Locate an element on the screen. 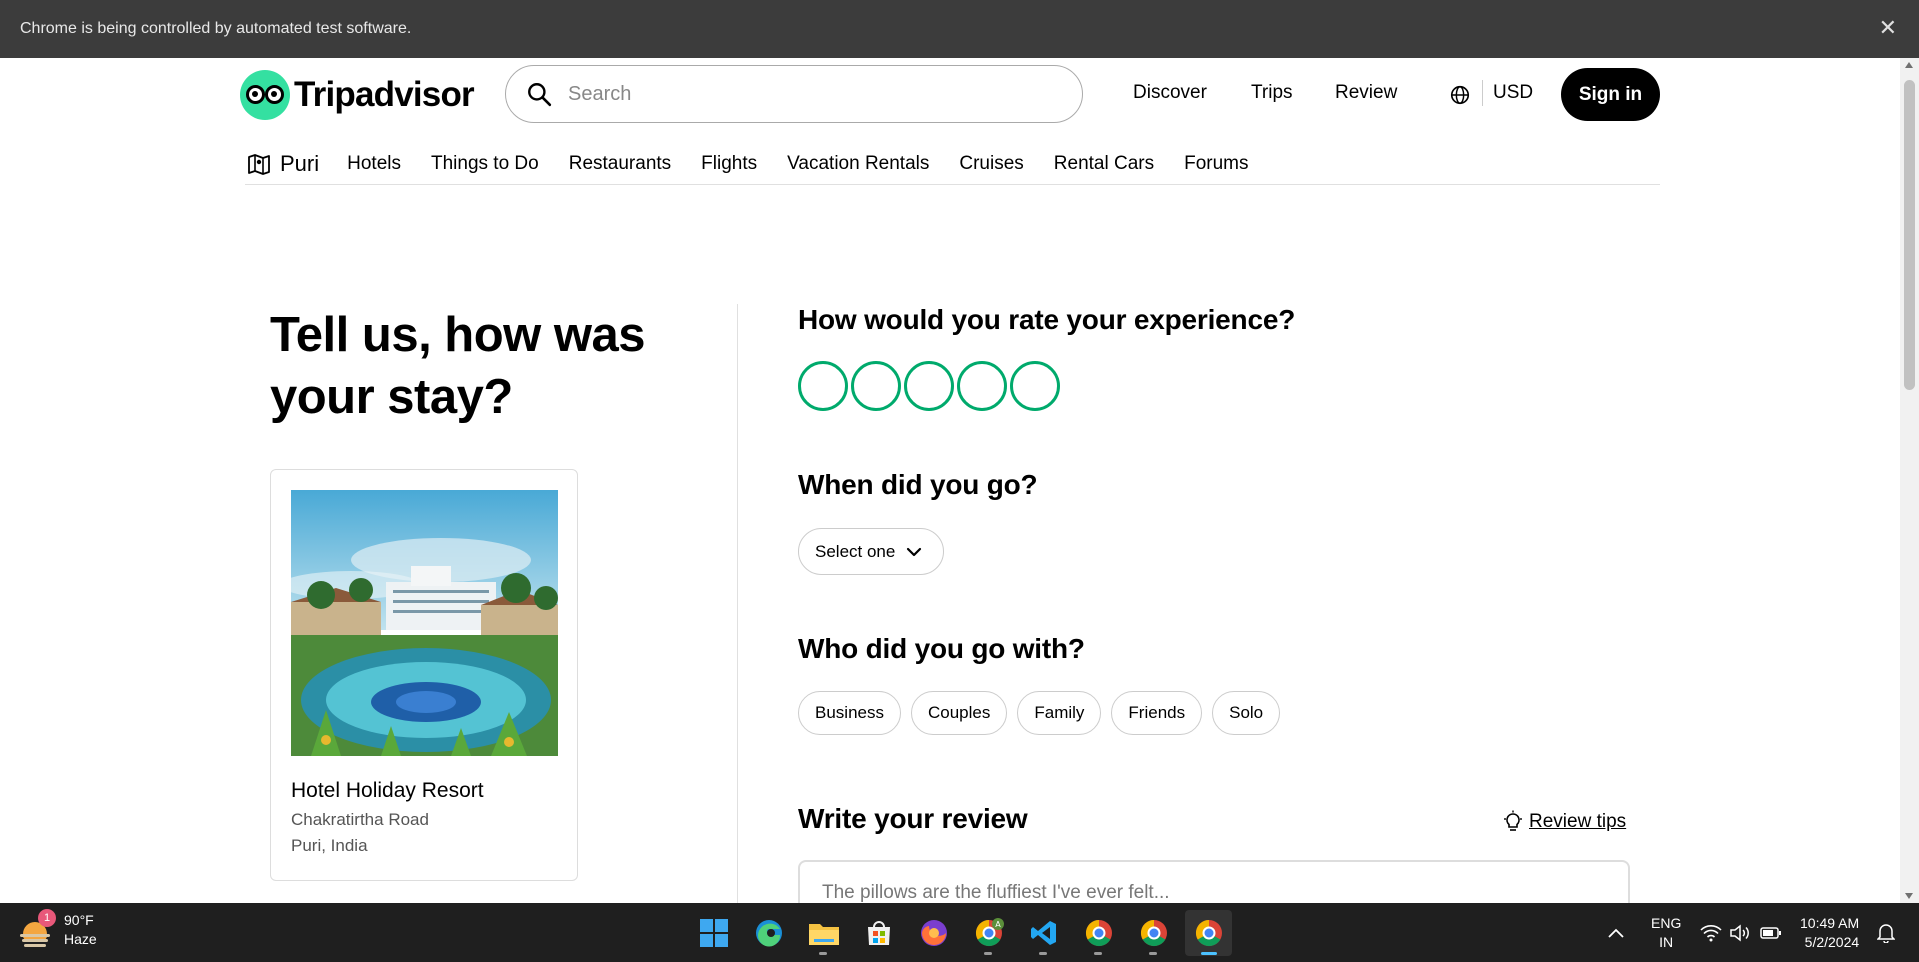 The height and width of the screenshot is (962, 1919). nav-discover: Discover is located at coordinates (1170, 93).